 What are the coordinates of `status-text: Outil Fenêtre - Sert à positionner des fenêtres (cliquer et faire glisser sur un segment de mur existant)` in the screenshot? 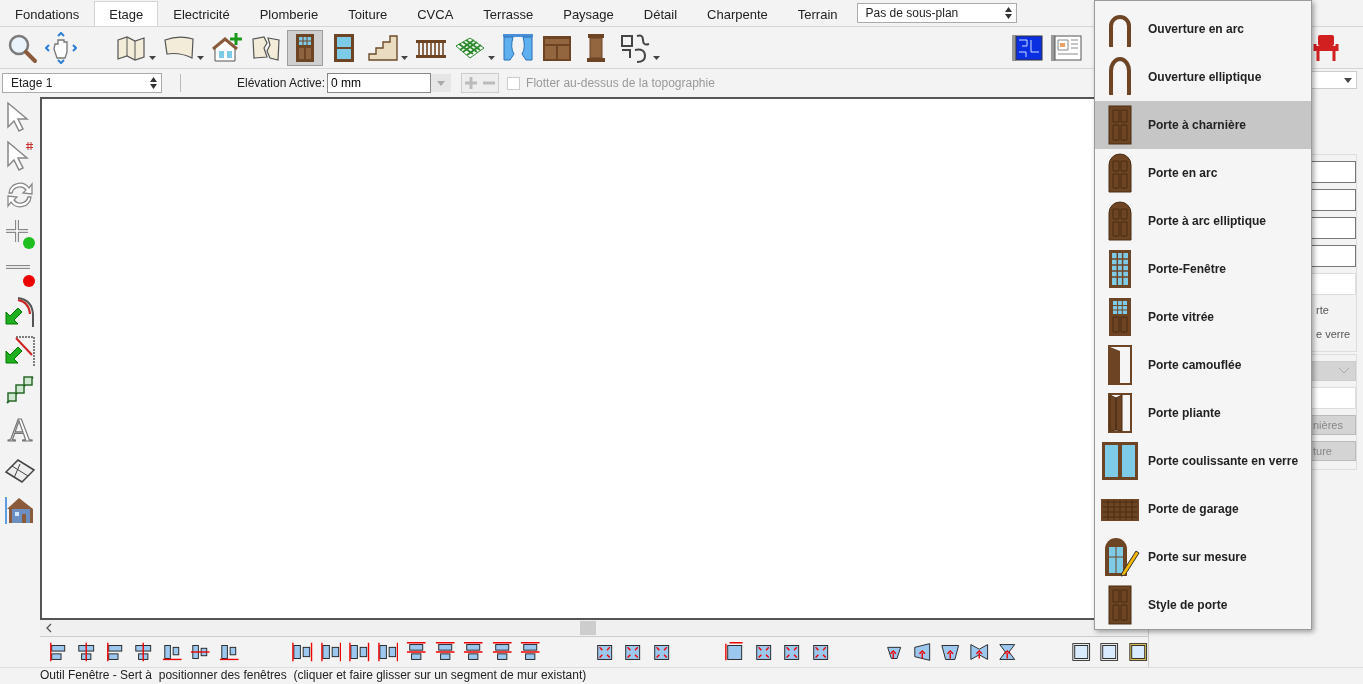 It's located at (681, 675).